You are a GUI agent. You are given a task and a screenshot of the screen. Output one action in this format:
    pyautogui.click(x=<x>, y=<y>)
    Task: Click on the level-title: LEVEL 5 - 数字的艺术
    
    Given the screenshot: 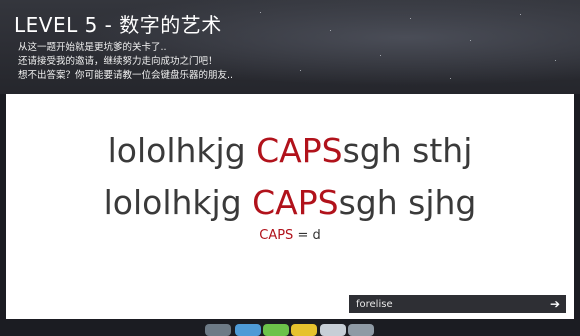 What is the action you would take?
    pyautogui.click(x=118, y=25)
    